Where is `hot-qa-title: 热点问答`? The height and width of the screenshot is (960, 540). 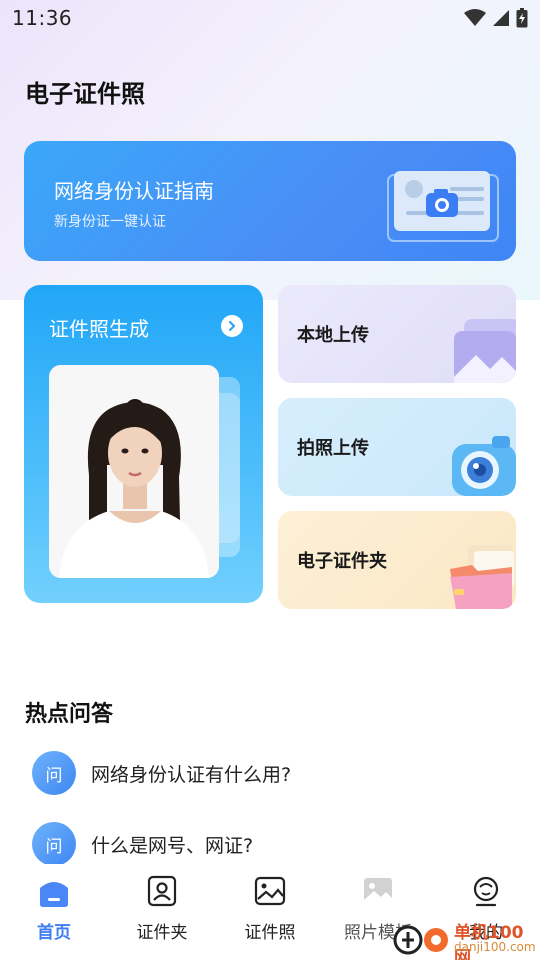
hot-qa-title: 热点问答 is located at coordinates (69, 714).